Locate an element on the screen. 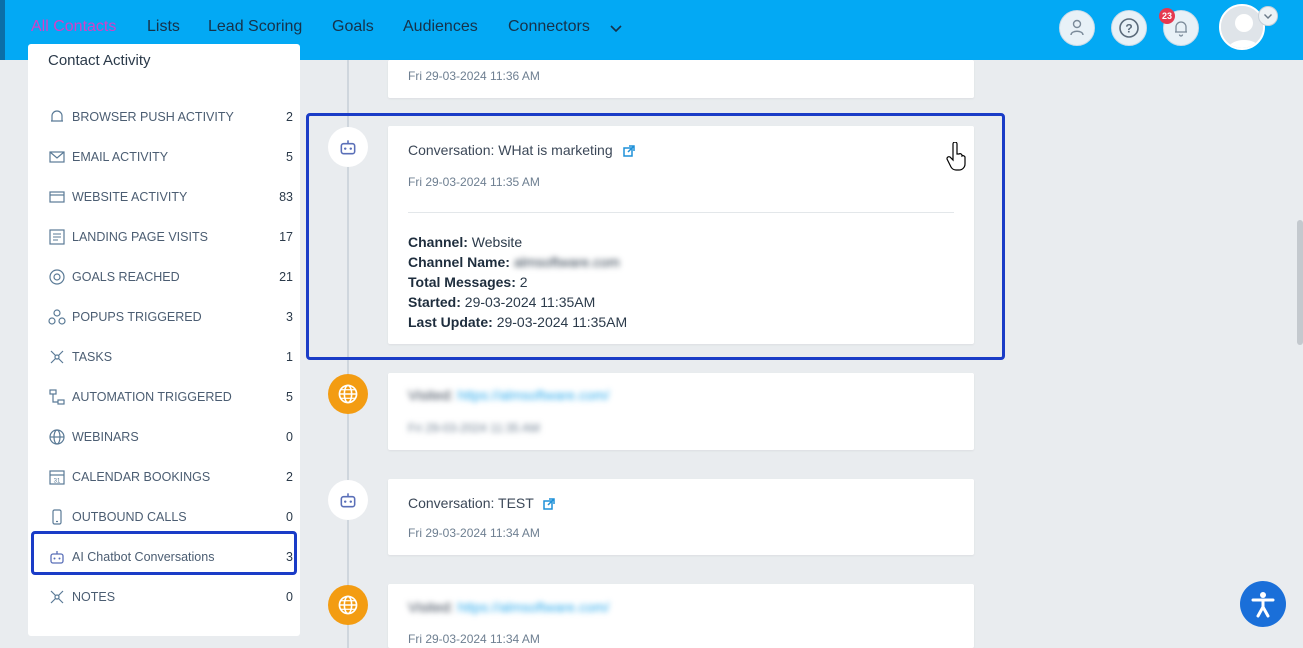 This screenshot has width=1303, height=648. sidebar-item-label: TASKS is located at coordinates (92, 357).